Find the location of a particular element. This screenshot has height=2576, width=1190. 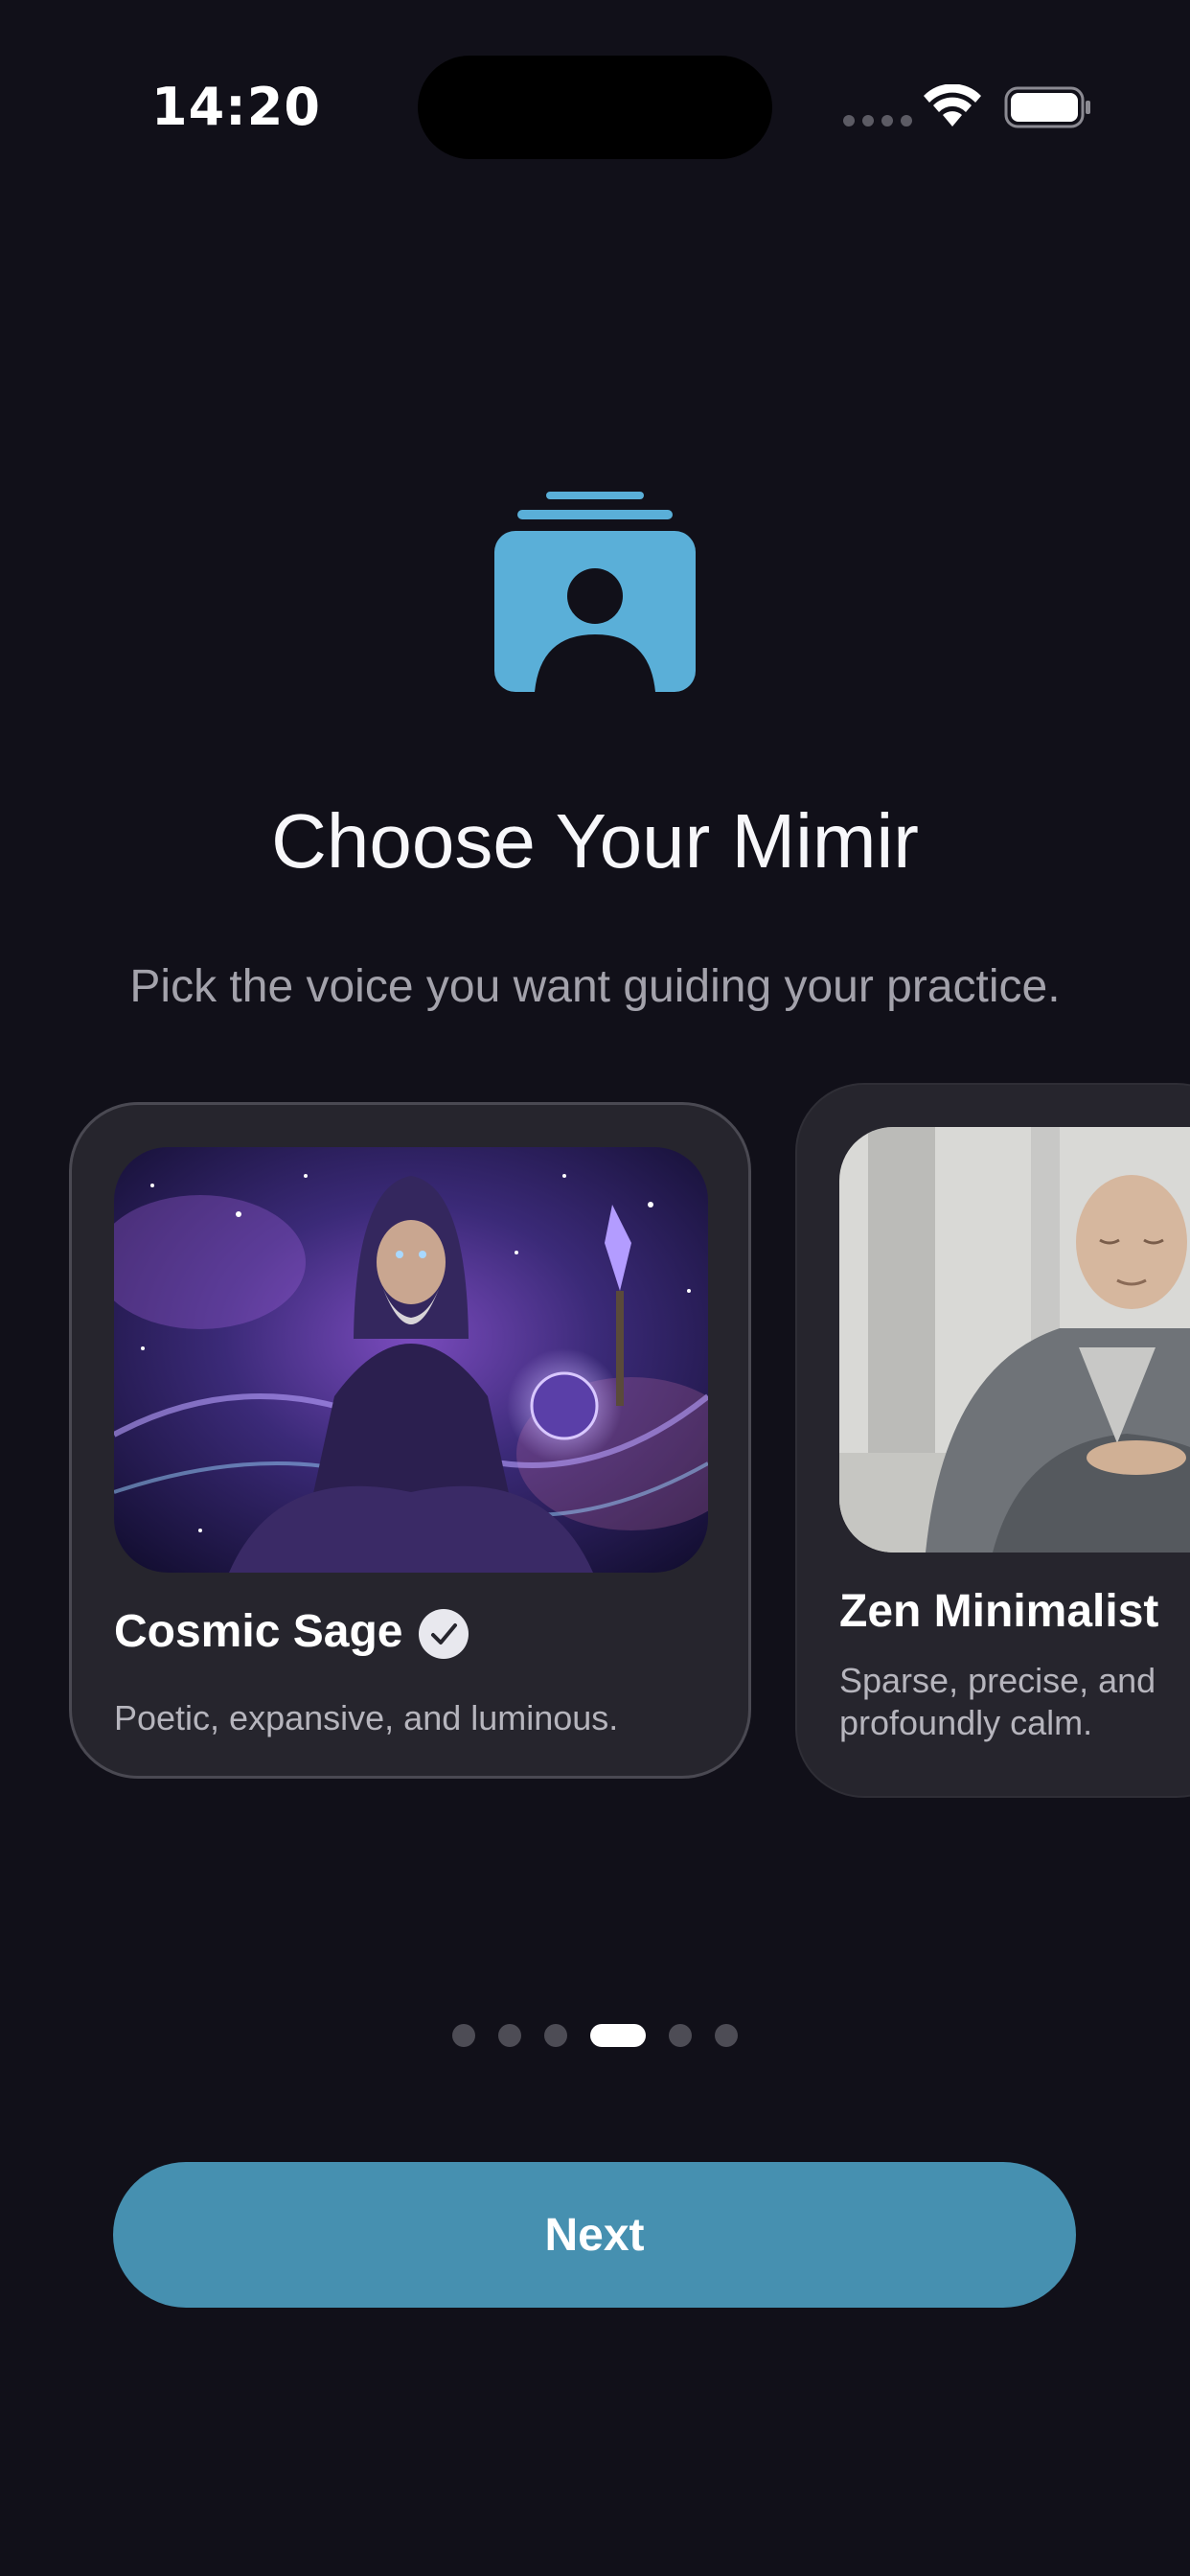

checkmark-circle-icon is located at coordinates (444, 1634).